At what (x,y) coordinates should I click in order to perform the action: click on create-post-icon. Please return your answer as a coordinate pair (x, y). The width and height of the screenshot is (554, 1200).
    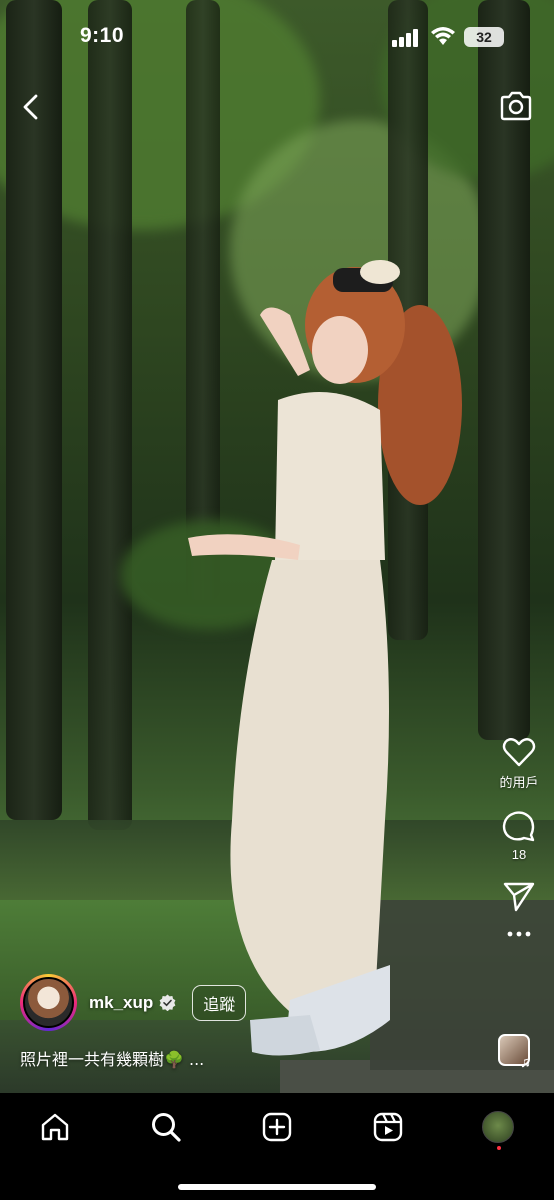
    Looking at the image, I should click on (277, 1127).